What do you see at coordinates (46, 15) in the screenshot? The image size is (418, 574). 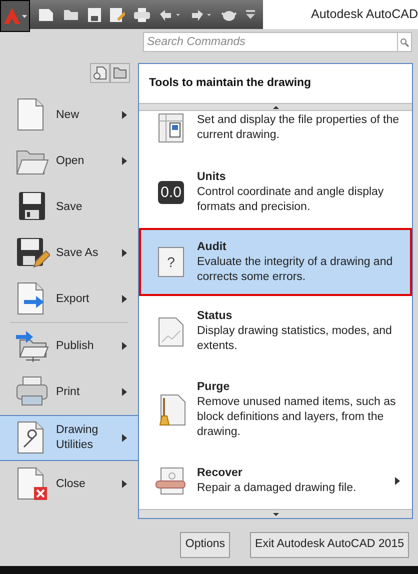 I see `new-file-icon` at bounding box center [46, 15].